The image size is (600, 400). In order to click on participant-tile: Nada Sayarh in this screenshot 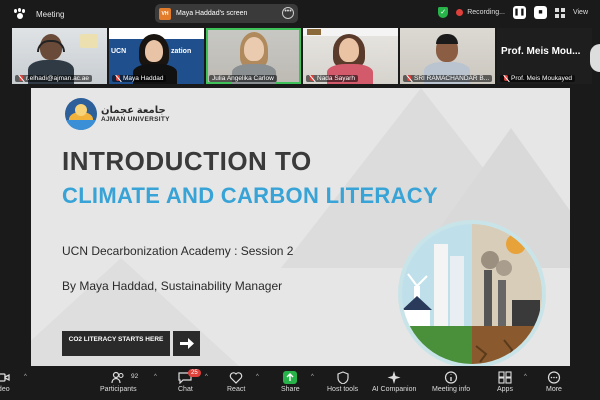, I will do `click(350, 56)`.